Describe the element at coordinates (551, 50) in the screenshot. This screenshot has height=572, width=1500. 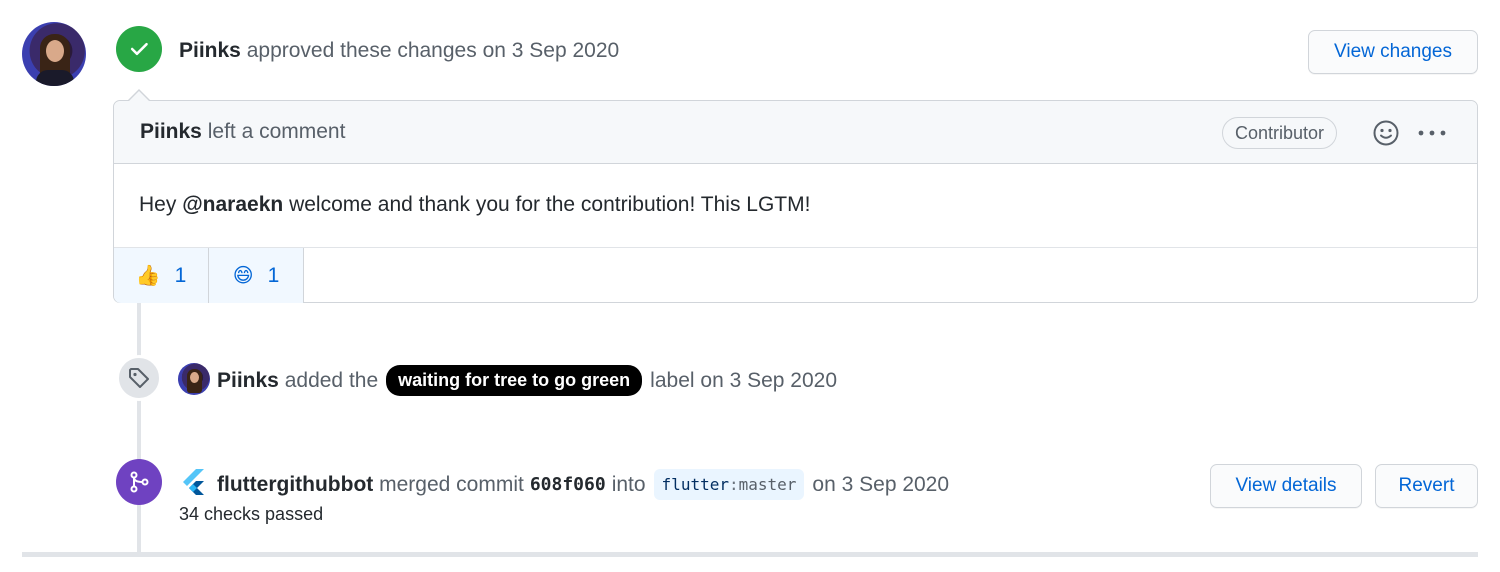
I see `review-date: on 3 Sep 2020` at that location.